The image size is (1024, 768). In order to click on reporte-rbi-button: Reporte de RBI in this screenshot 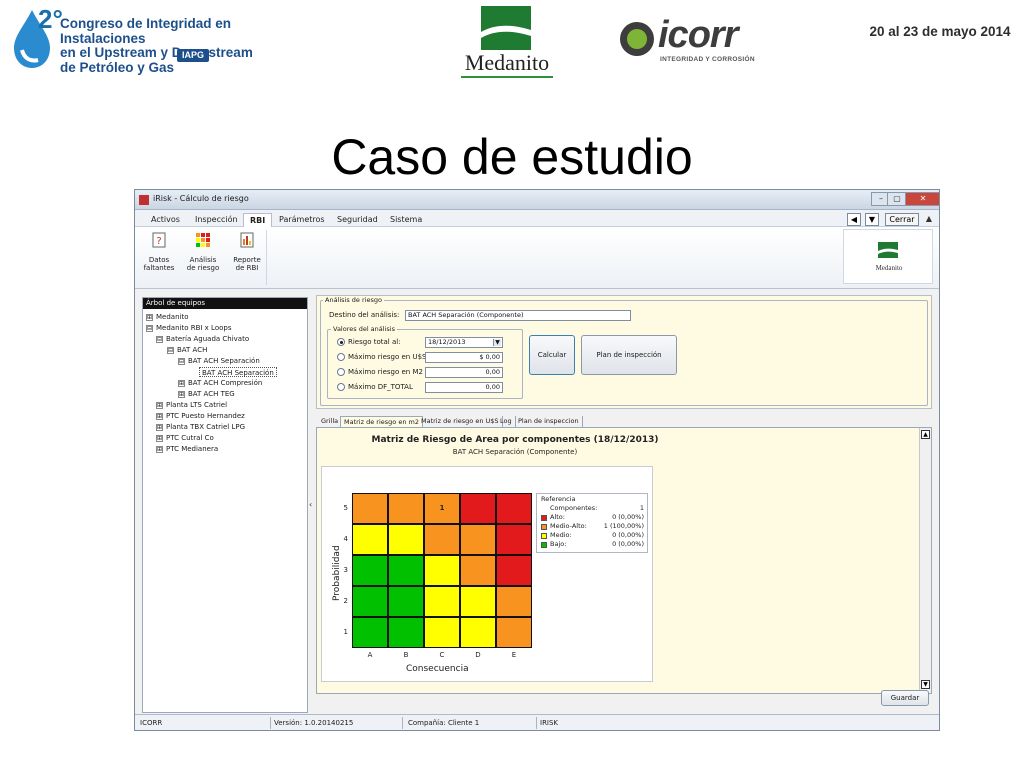, I will do `click(247, 256)`.